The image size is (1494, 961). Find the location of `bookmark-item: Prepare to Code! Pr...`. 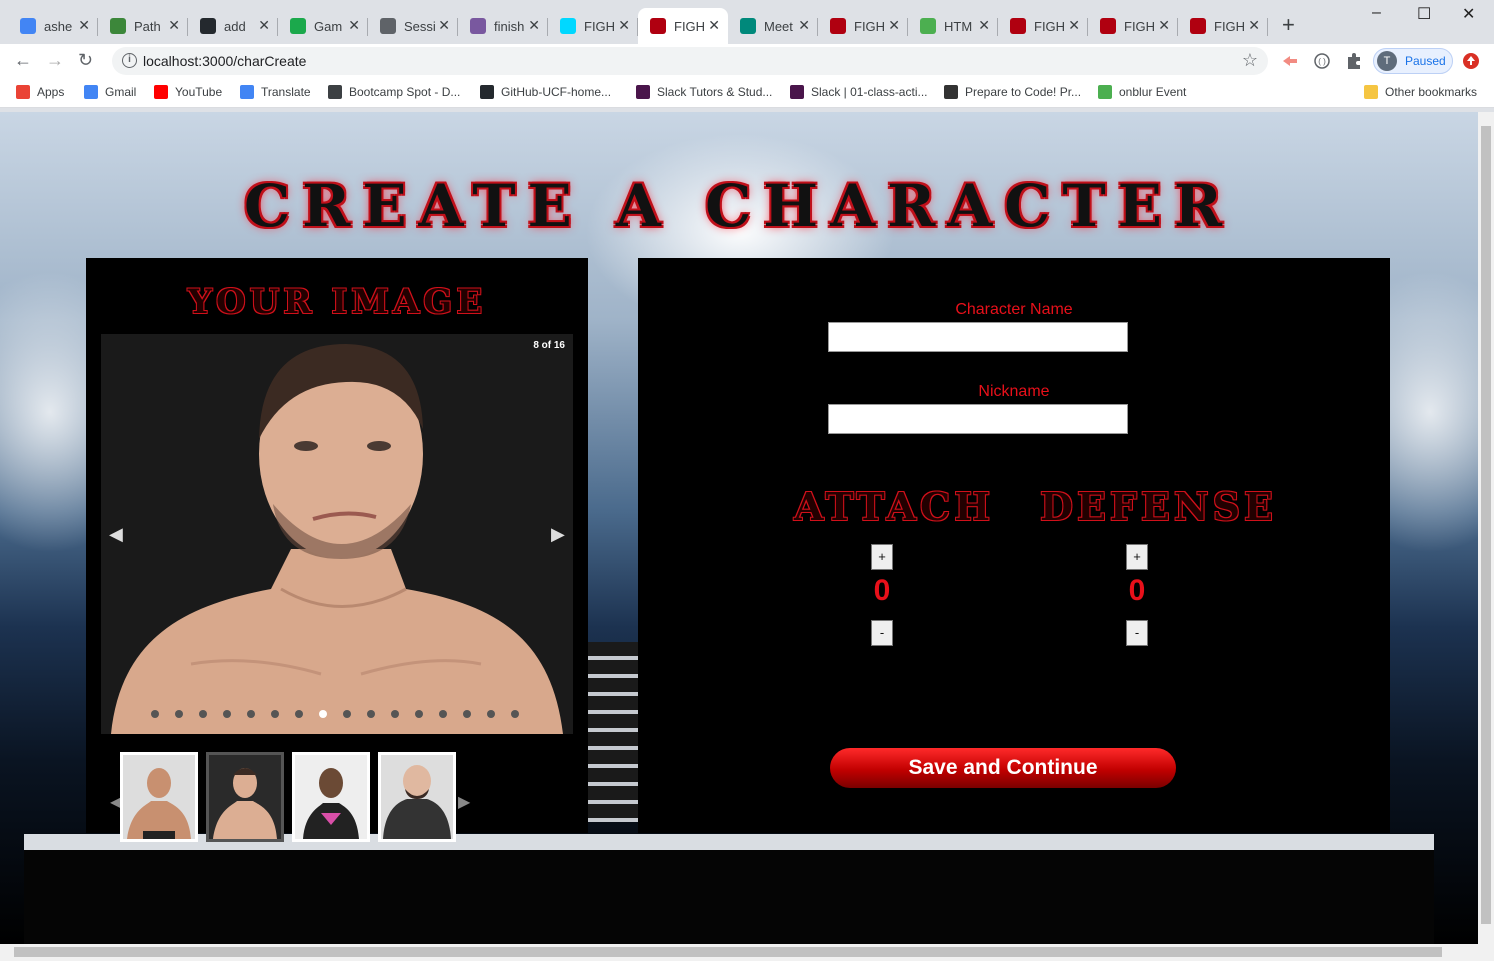

bookmark-item: Prepare to Code! Pr... is located at coordinates (1012, 92).